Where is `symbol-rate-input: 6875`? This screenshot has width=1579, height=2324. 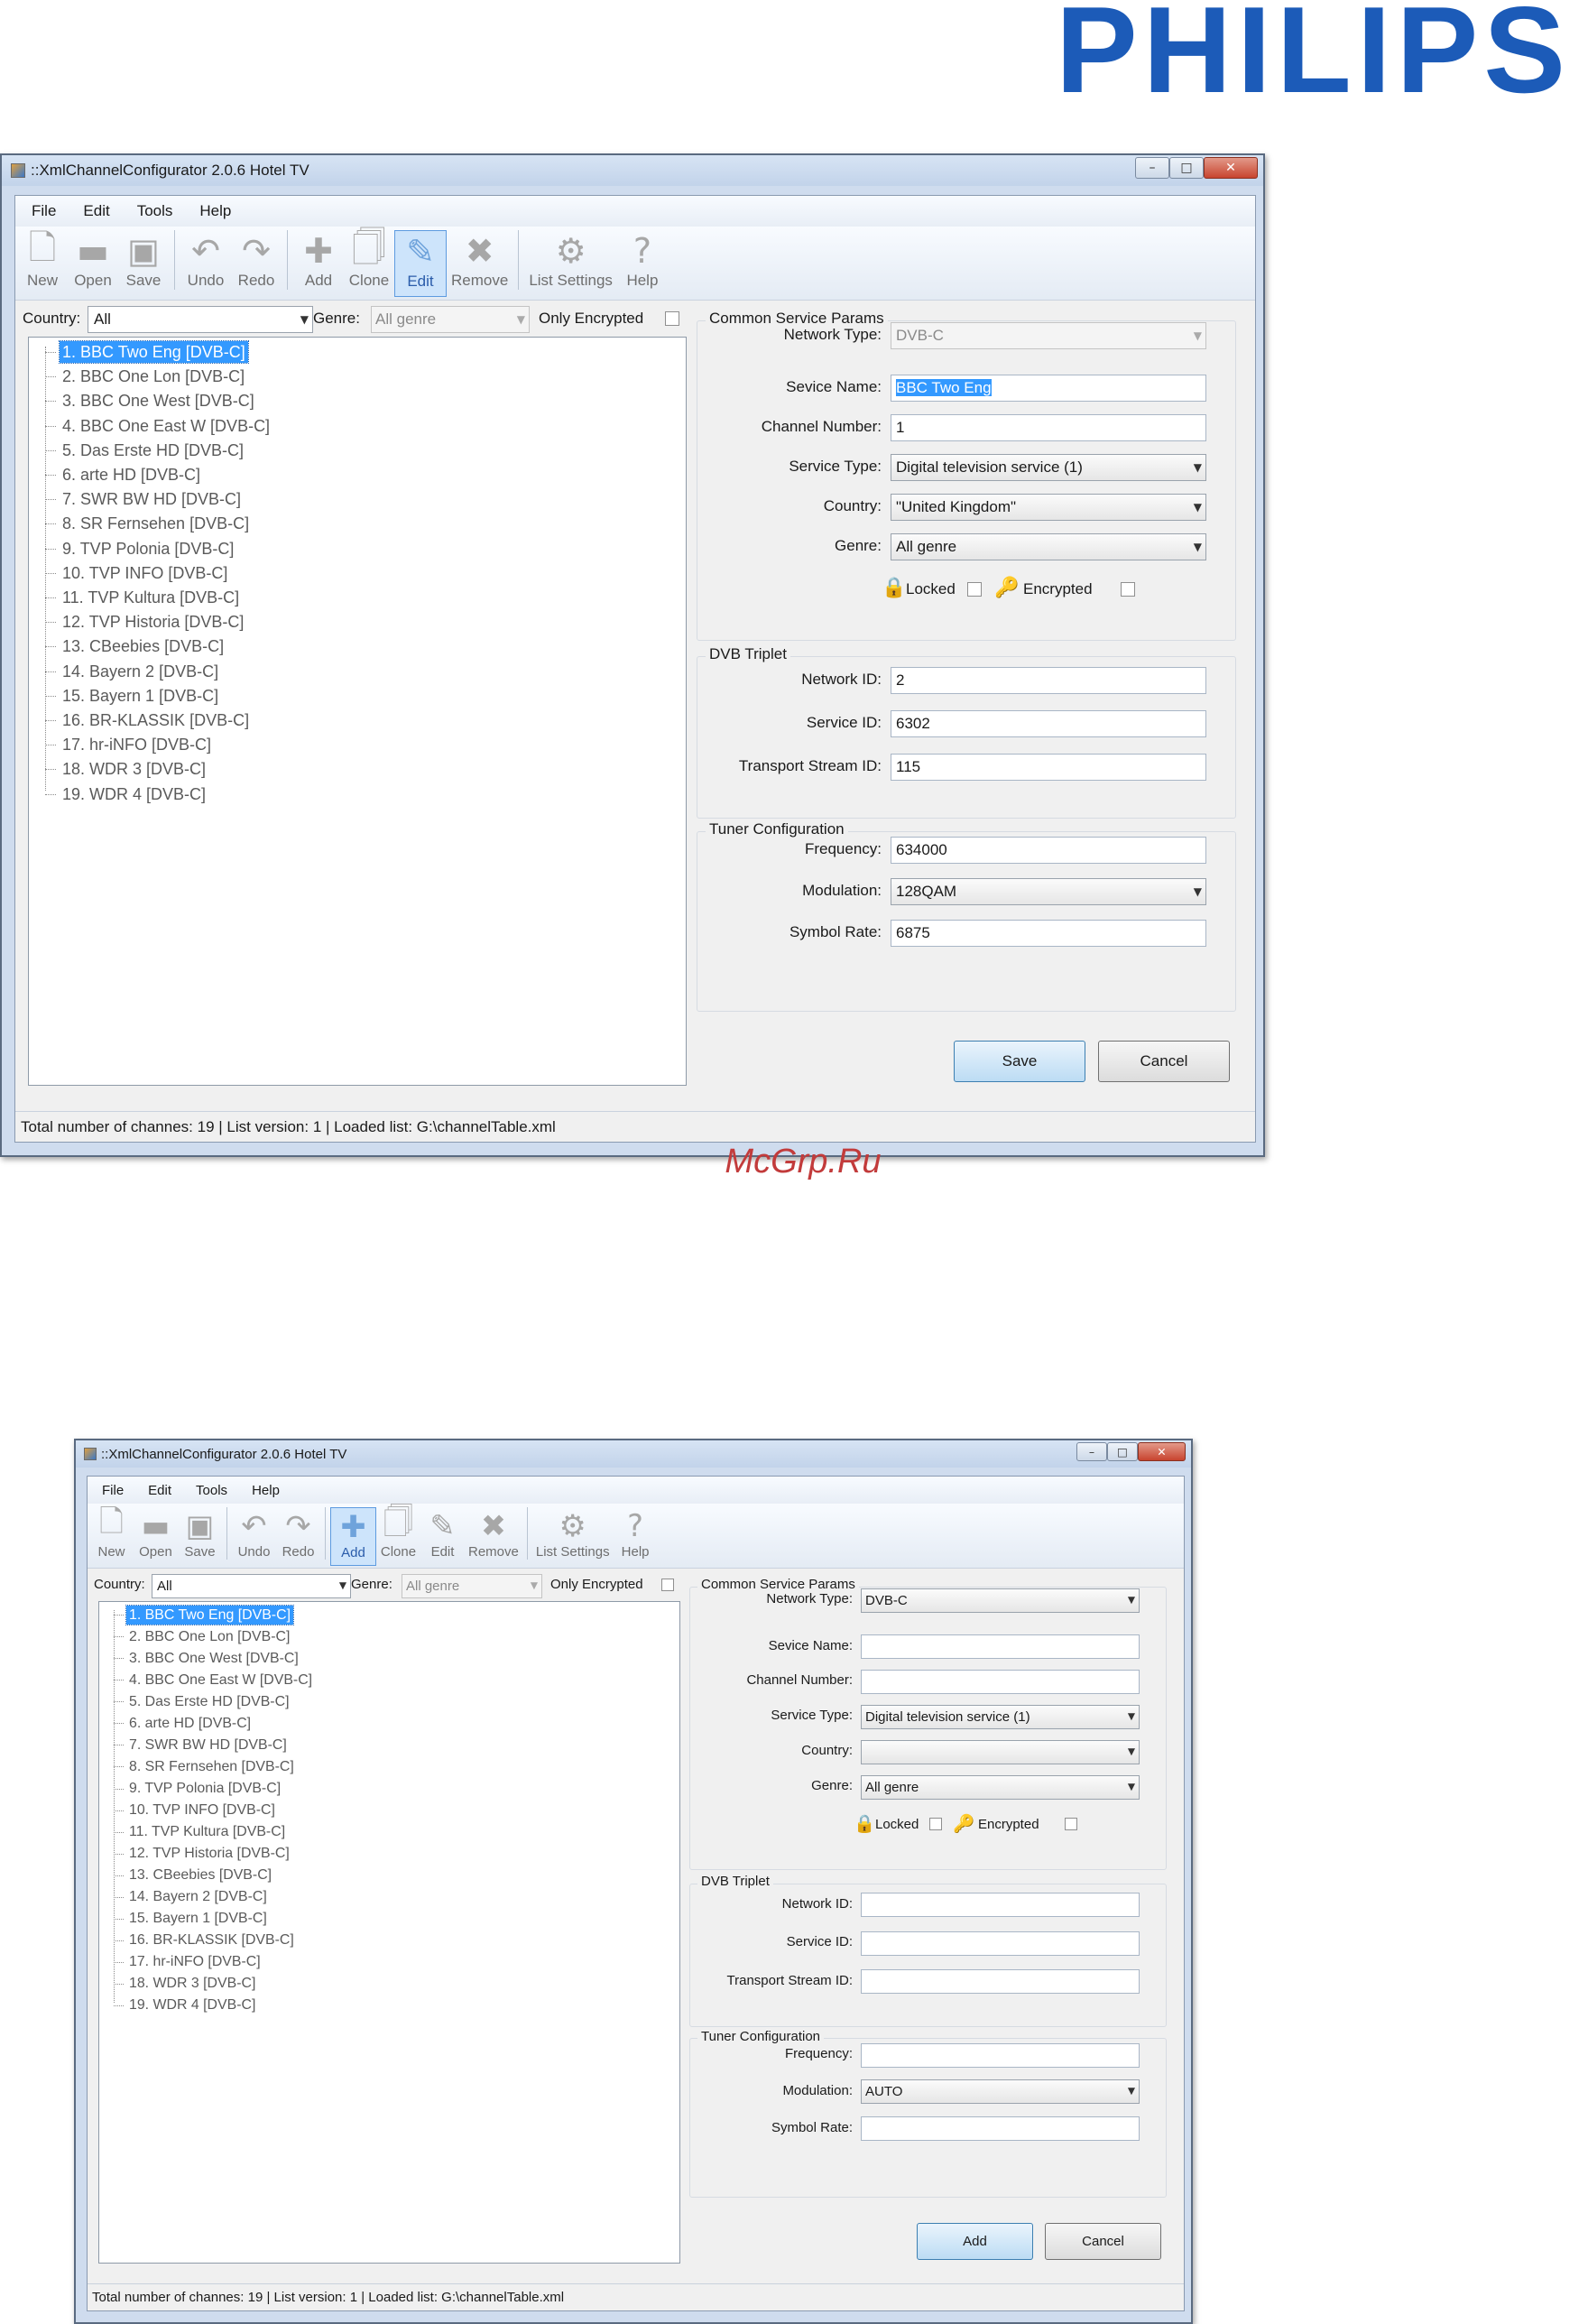
symbol-rate-input: 6875 is located at coordinates (1048, 934).